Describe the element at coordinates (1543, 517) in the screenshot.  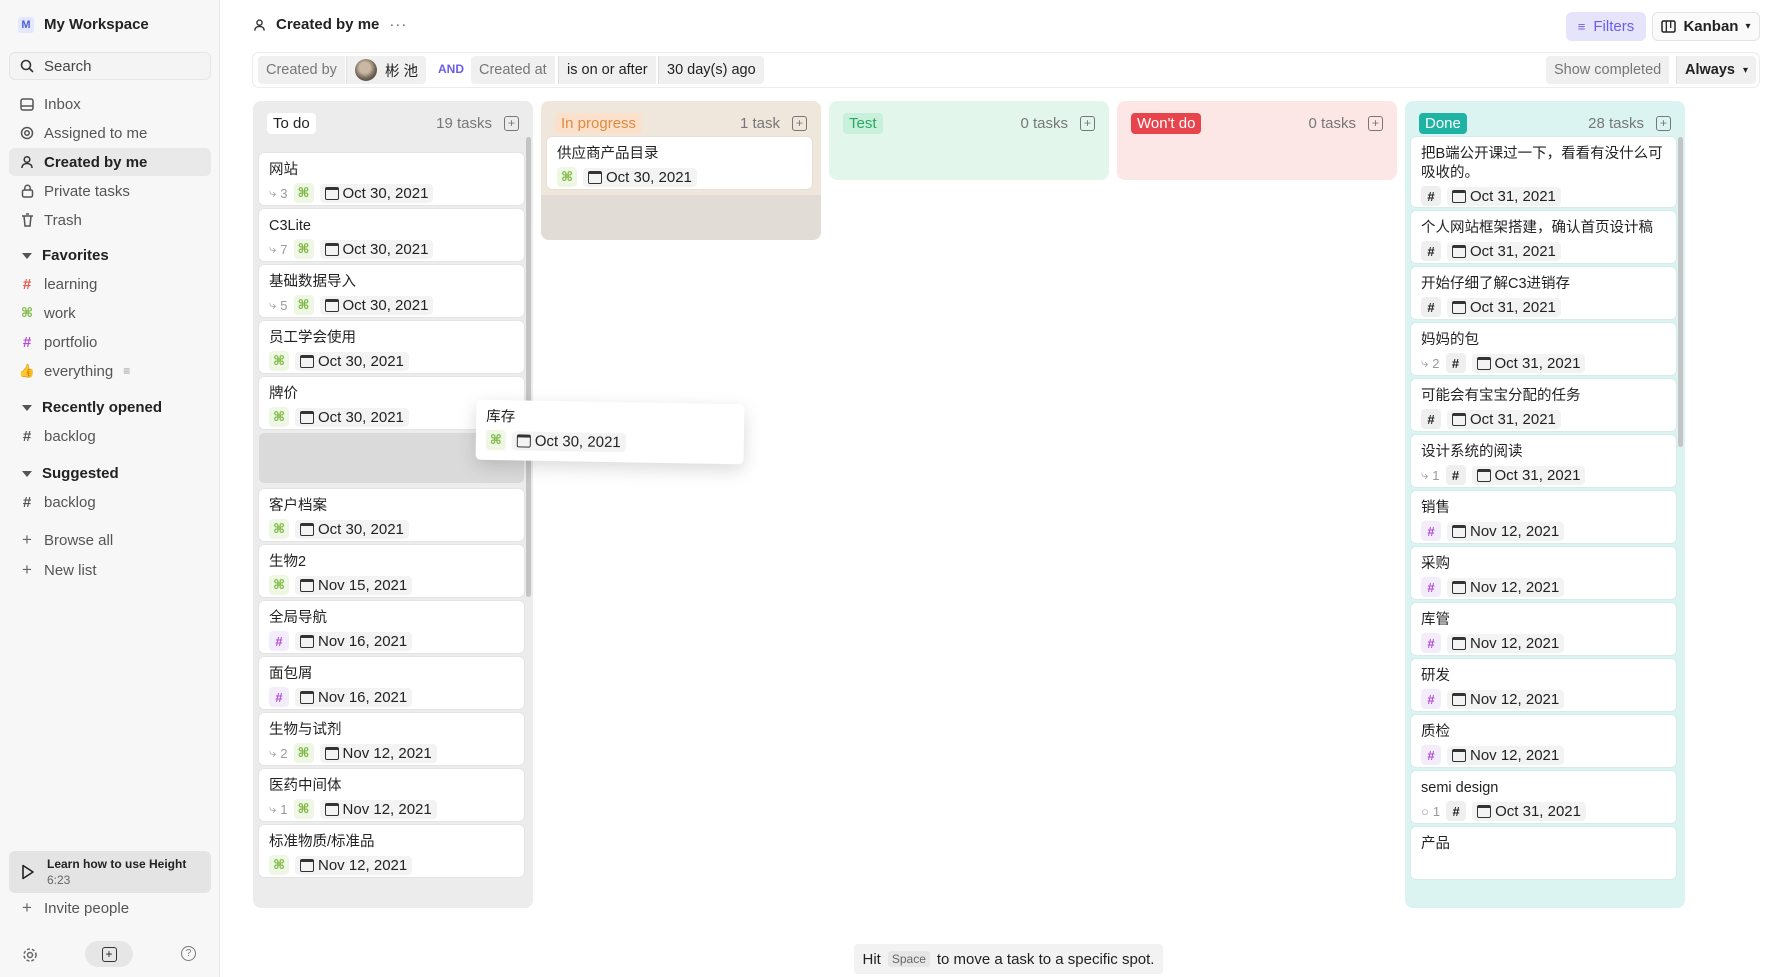
I see `task-card: 销售 # Nov 12, 2021` at that location.